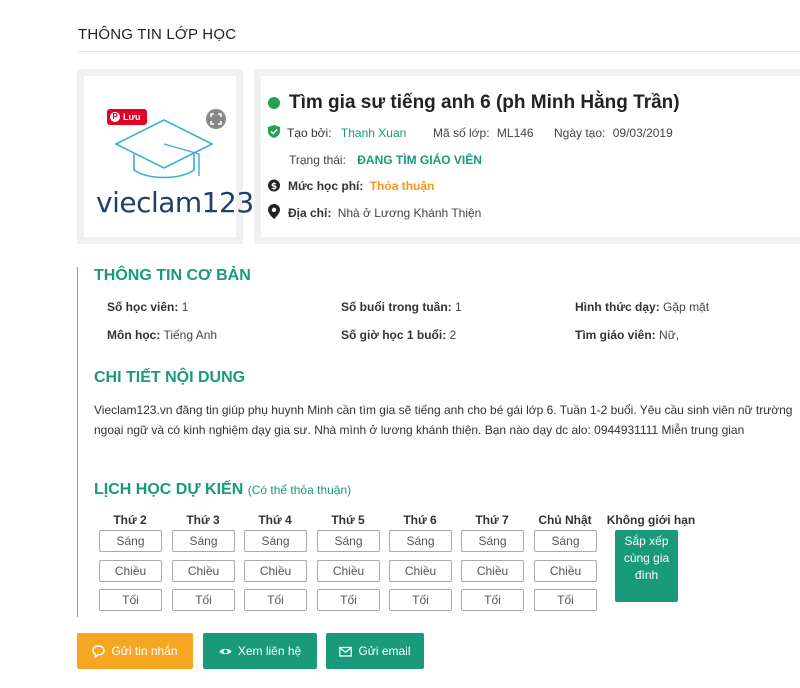 The height and width of the screenshot is (688, 800). What do you see at coordinates (453, 335) in the screenshot?
I see `hours-value: 2` at bounding box center [453, 335].